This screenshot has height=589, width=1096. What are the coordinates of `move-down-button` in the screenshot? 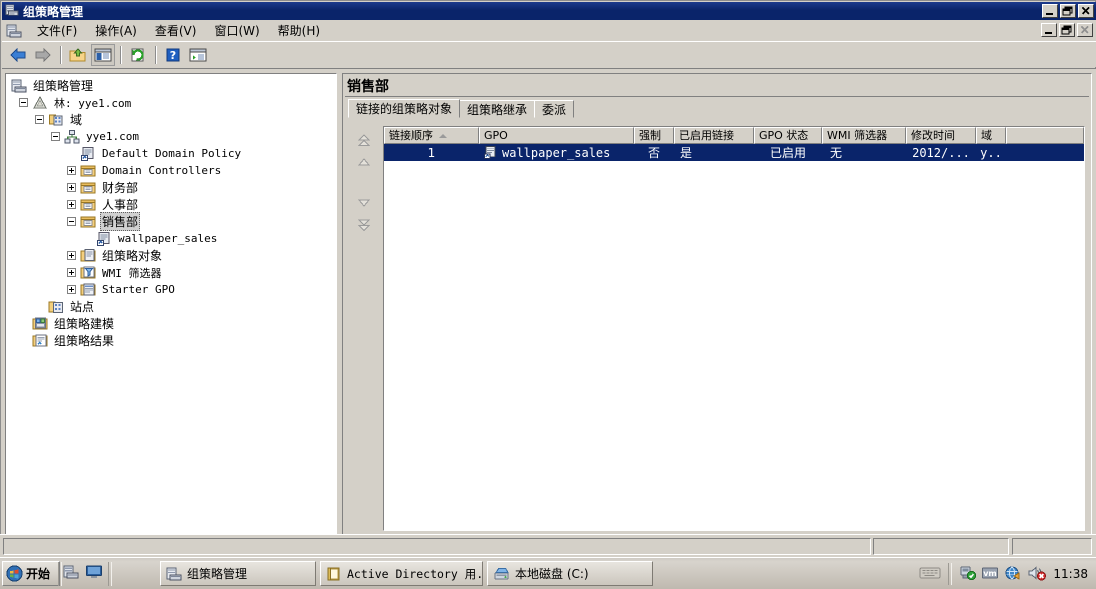 It's located at (364, 203).